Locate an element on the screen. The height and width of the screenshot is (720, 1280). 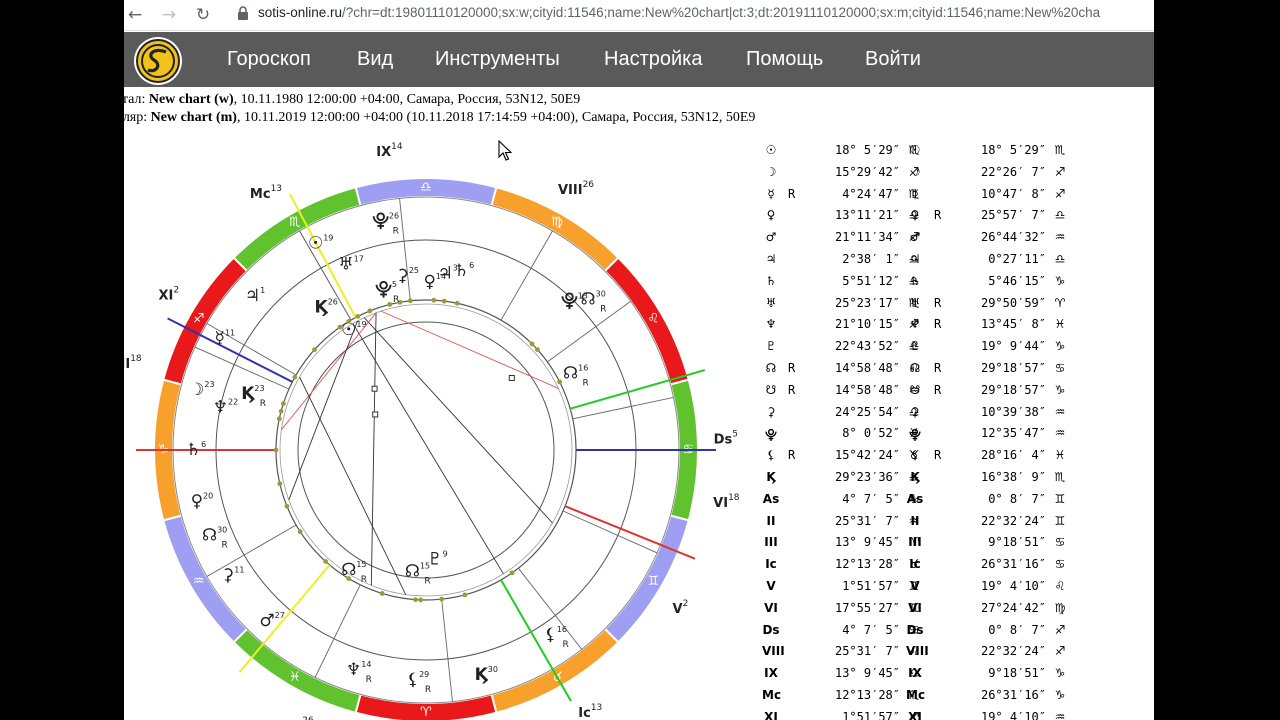
house-label: VIII26 is located at coordinates (576, 189).